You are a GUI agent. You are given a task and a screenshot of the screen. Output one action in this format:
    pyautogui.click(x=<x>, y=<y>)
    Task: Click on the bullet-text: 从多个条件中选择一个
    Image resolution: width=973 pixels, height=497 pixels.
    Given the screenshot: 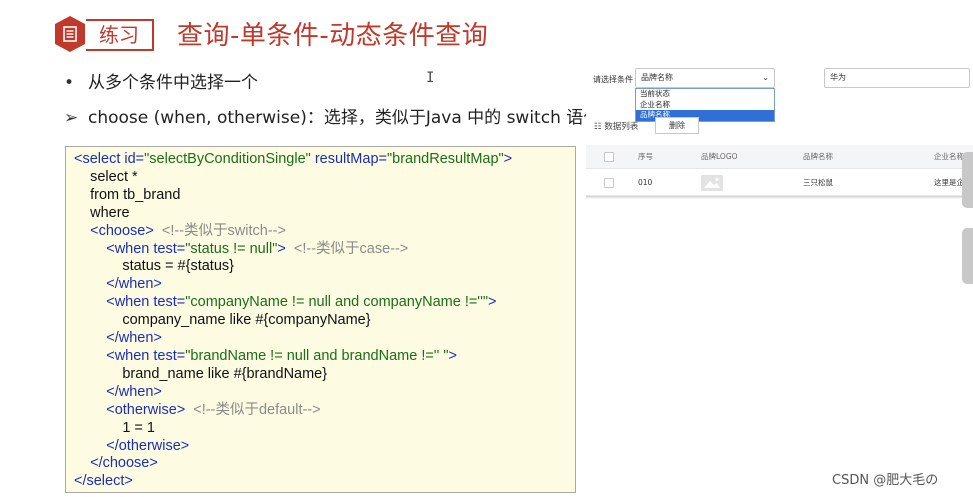 What is the action you would take?
    pyautogui.click(x=173, y=83)
    